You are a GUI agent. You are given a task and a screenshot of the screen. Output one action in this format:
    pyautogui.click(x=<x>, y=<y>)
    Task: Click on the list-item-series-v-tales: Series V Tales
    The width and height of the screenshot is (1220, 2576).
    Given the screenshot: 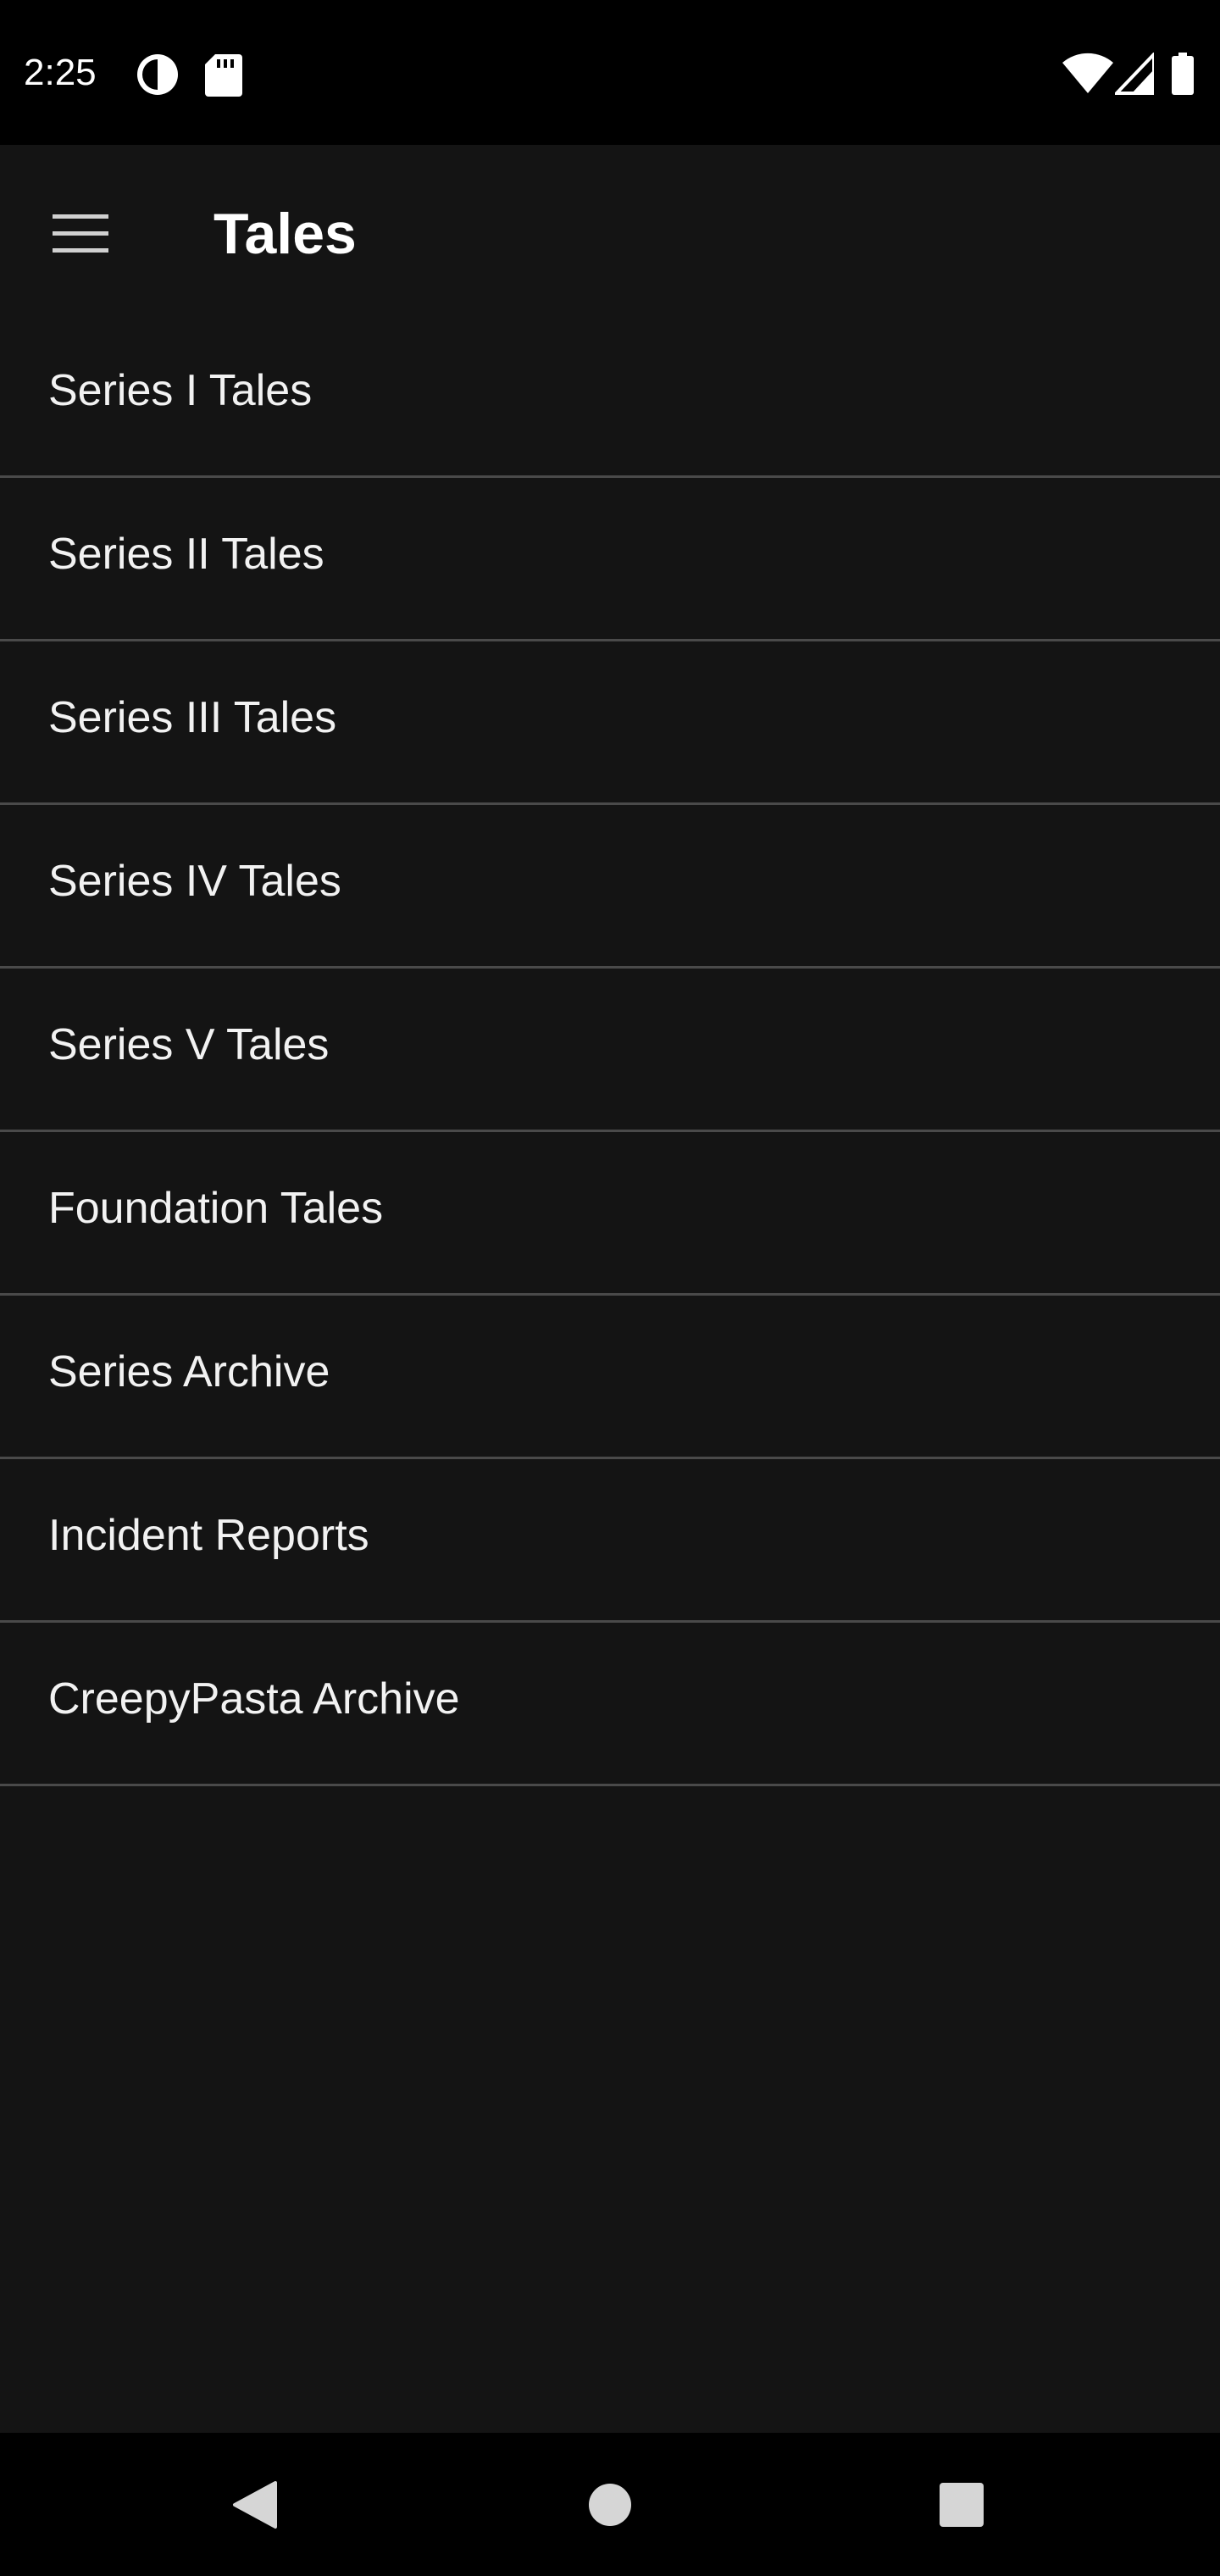 What is the action you would take?
    pyautogui.click(x=610, y=1050)
    